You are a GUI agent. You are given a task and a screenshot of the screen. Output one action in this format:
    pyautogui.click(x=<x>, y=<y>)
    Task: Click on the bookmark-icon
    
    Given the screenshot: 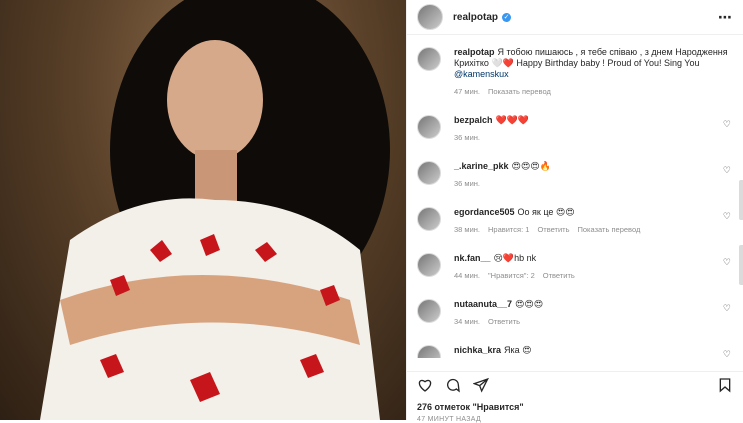 What is the action you would take?
    pyautogui.click(x=725, y=385)
    